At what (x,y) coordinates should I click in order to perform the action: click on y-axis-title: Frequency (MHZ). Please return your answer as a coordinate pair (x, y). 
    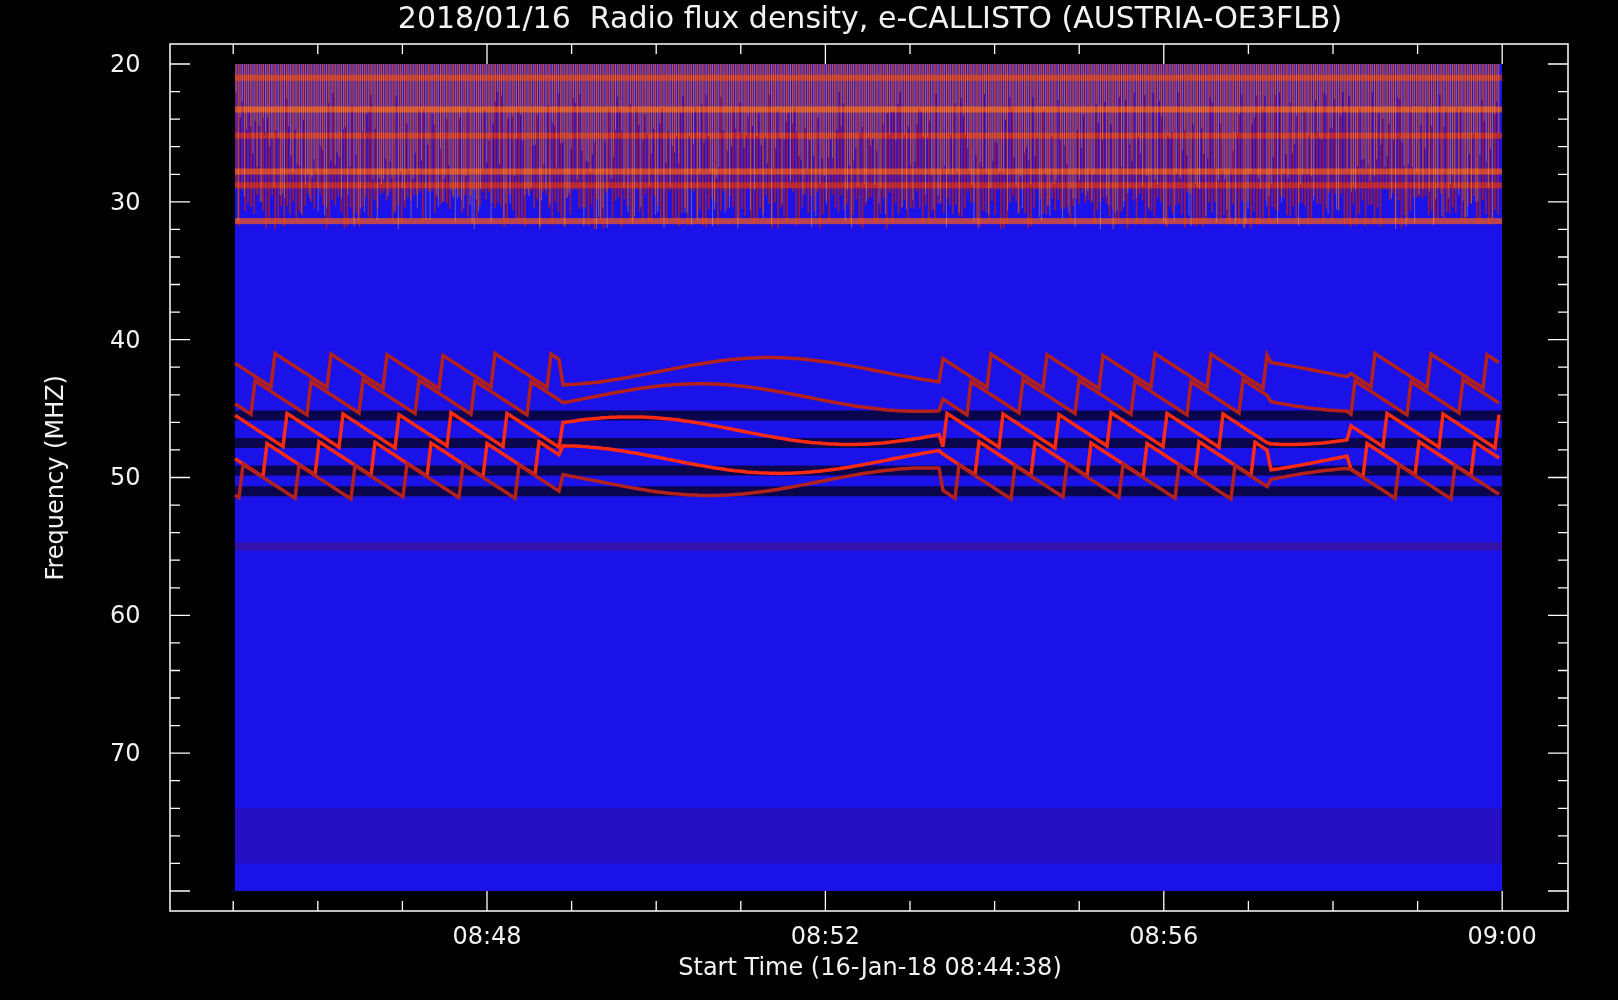
    Looking at the image, I should click on (55, 478).